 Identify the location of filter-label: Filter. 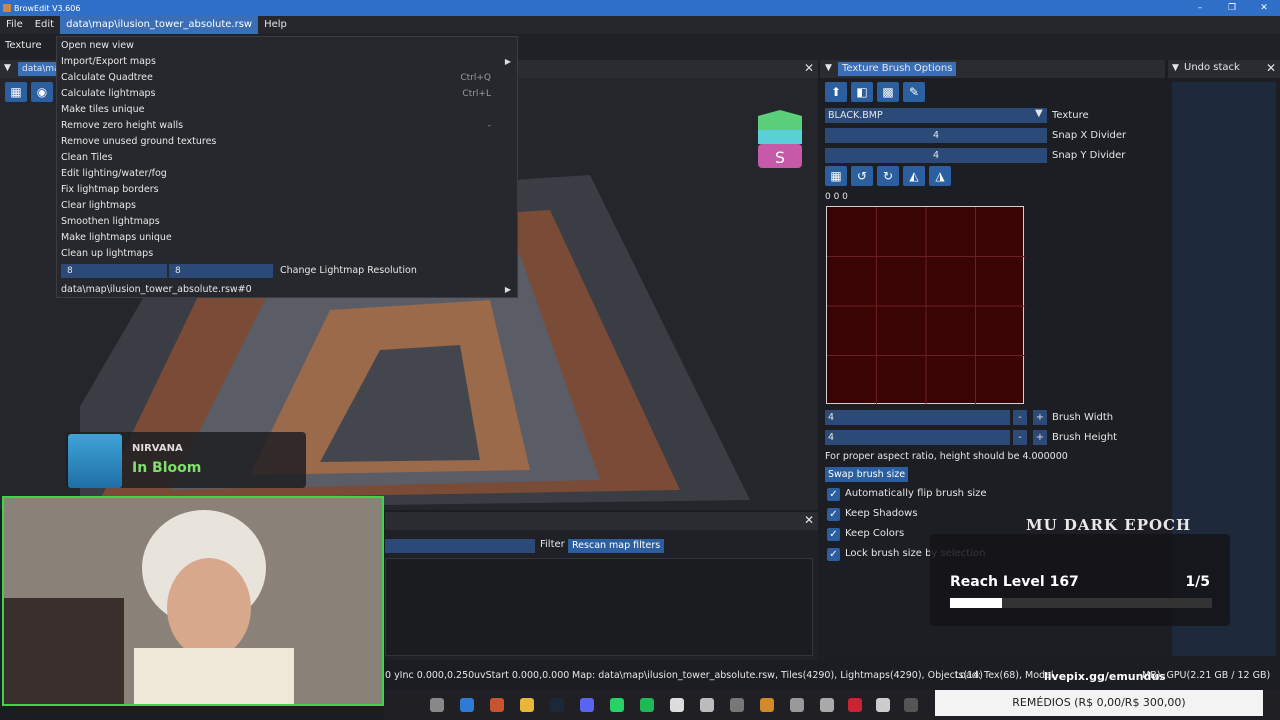
(552, 544).